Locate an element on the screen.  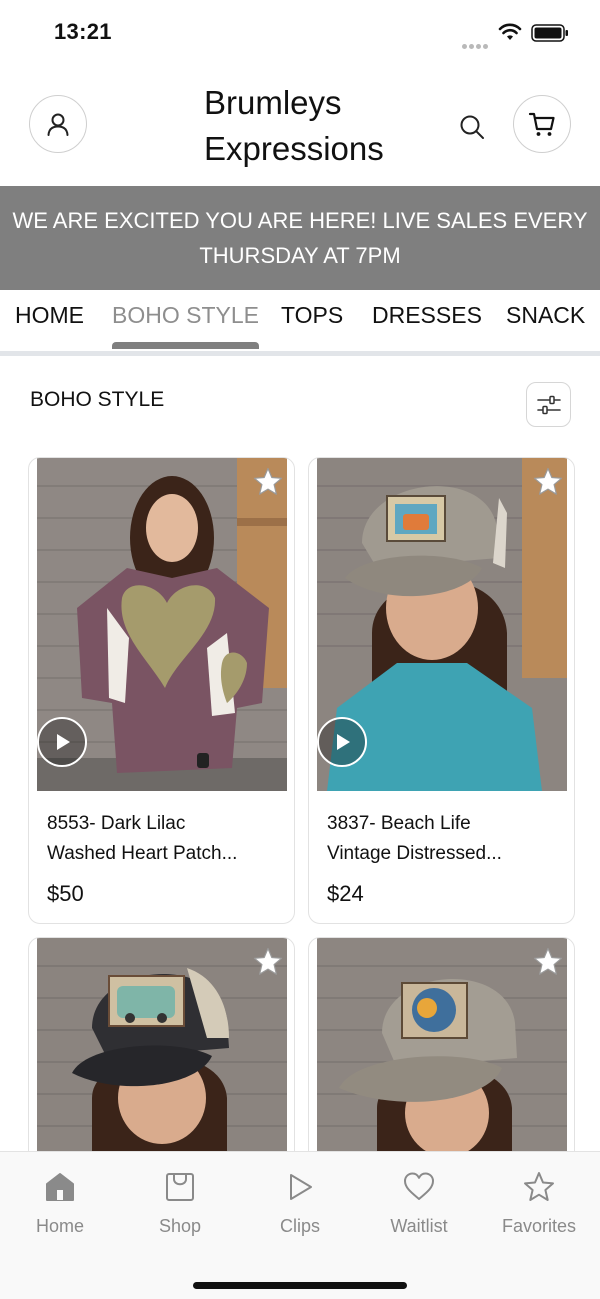
bottom-tab-bar: Home Shop Clips Waitlist Favorites is located at coordinates (300, 1225).